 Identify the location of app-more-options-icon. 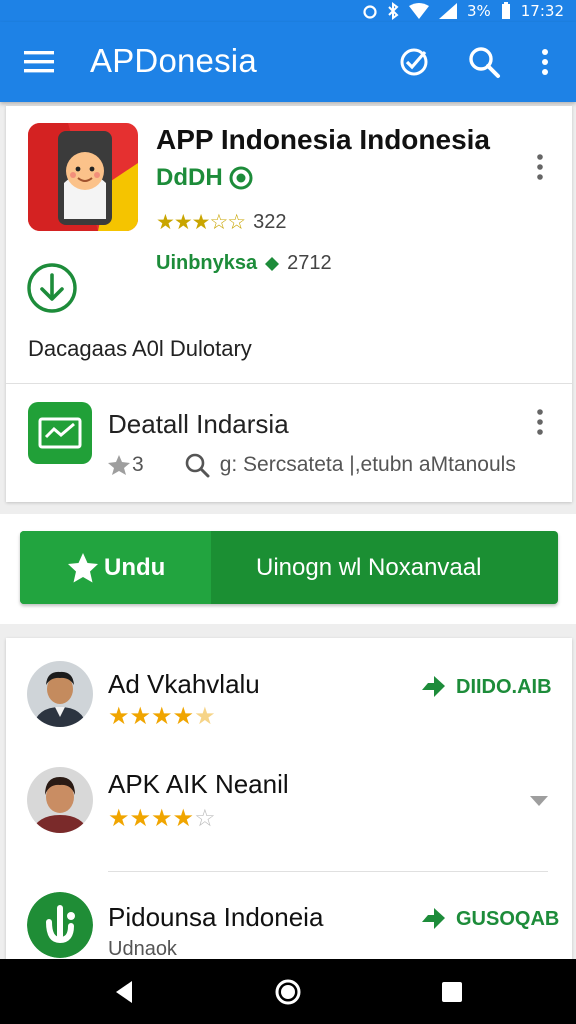
(540, 168).